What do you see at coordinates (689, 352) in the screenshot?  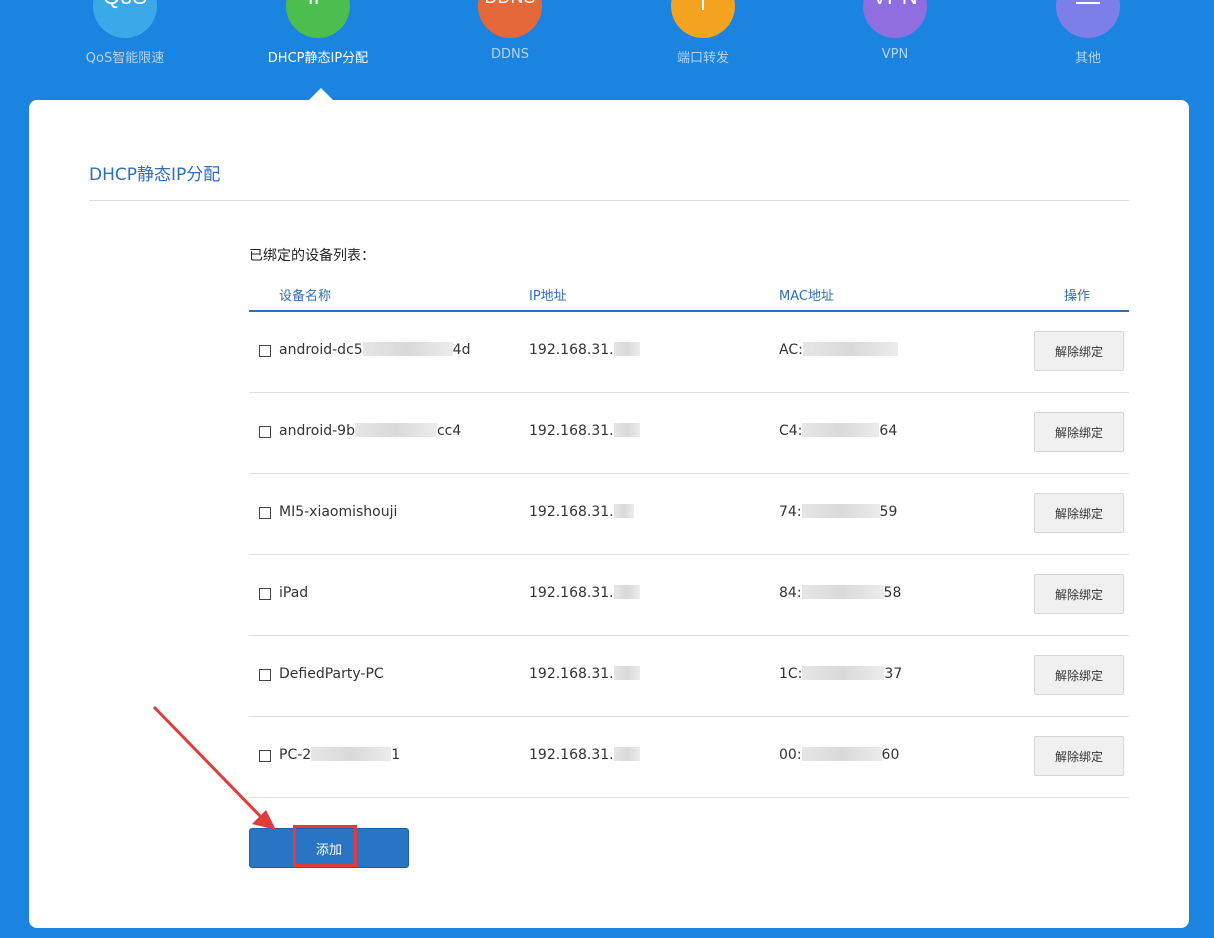 I see `table-row: android-dc5 4d 192.168.31. AC: 解除绑定` at bounding box center [689, 352].